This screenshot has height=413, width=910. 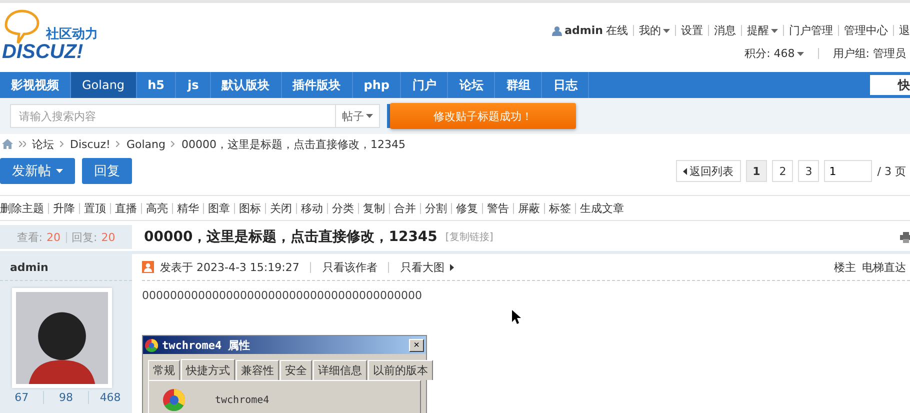 I want to click on user-menu-link: 消息, so click(x=725, y=30).